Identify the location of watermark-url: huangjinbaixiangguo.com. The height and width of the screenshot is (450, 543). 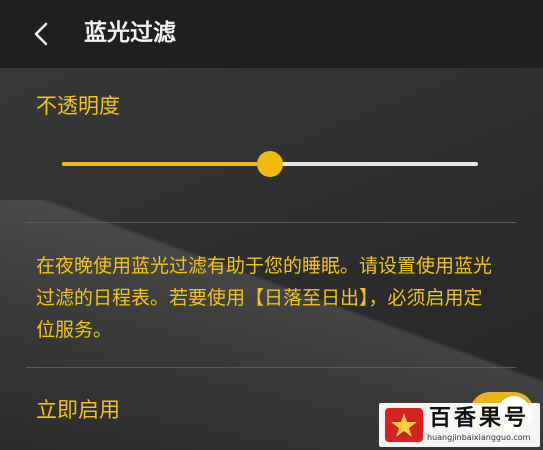
(479, 437).